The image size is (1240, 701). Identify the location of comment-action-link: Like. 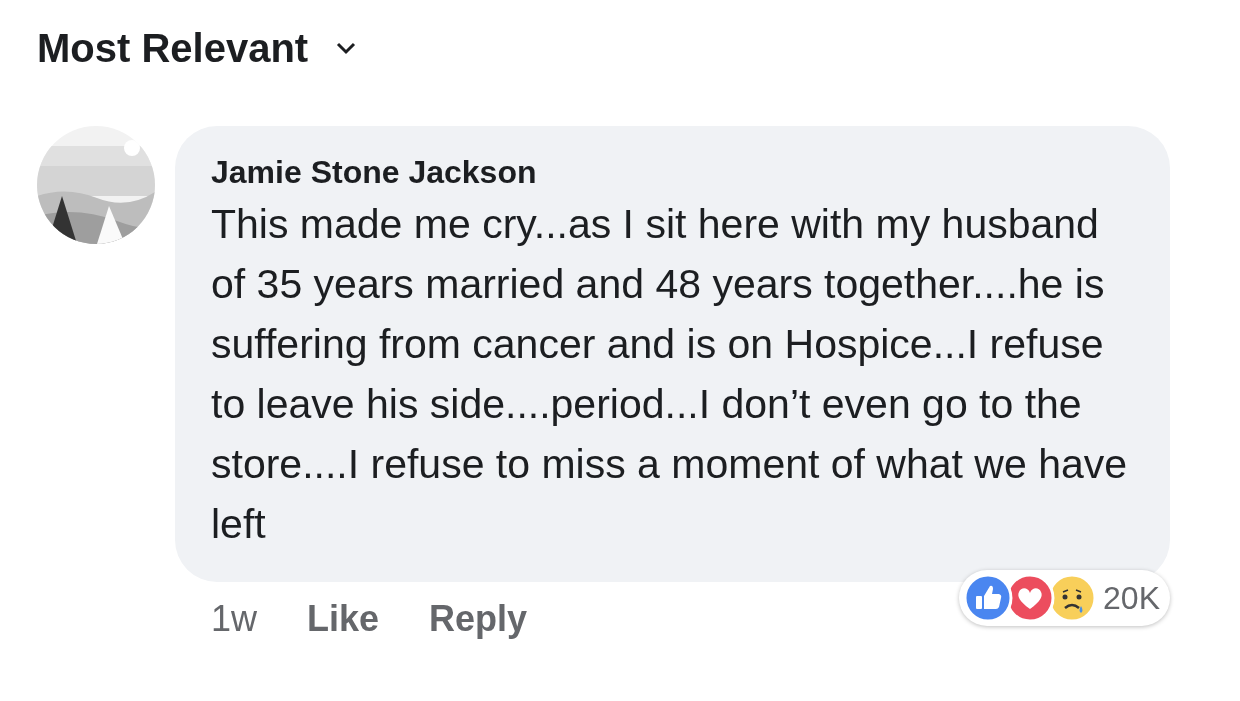
(343, 619).